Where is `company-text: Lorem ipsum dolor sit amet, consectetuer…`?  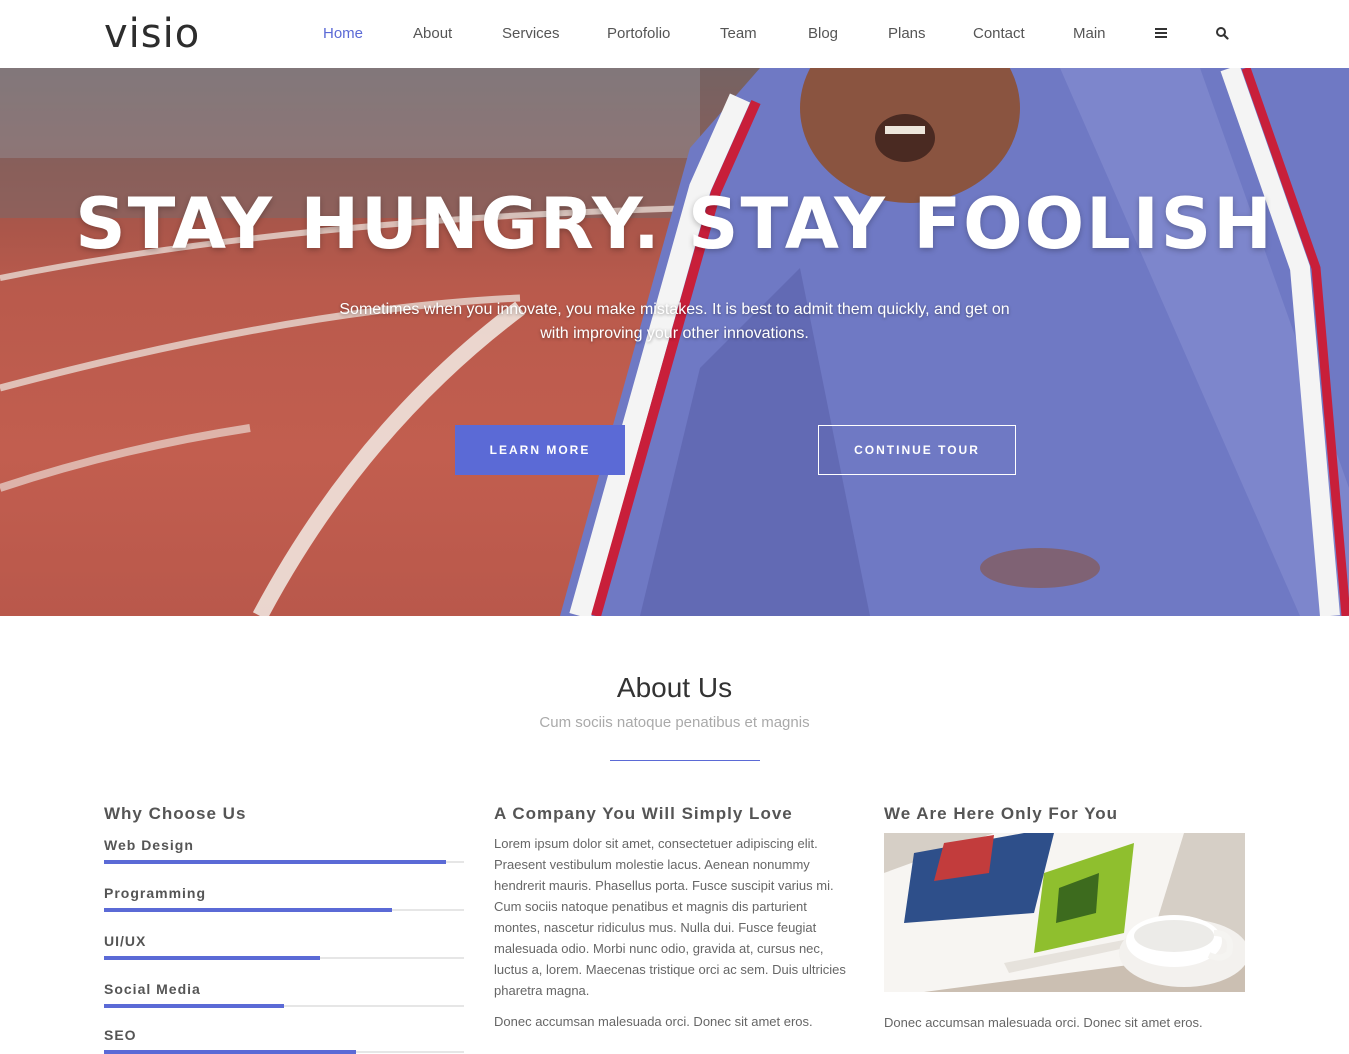 company-text: Lorem ipsum dolor sit amet, consectetuer… is located at coordinates (670, 917).